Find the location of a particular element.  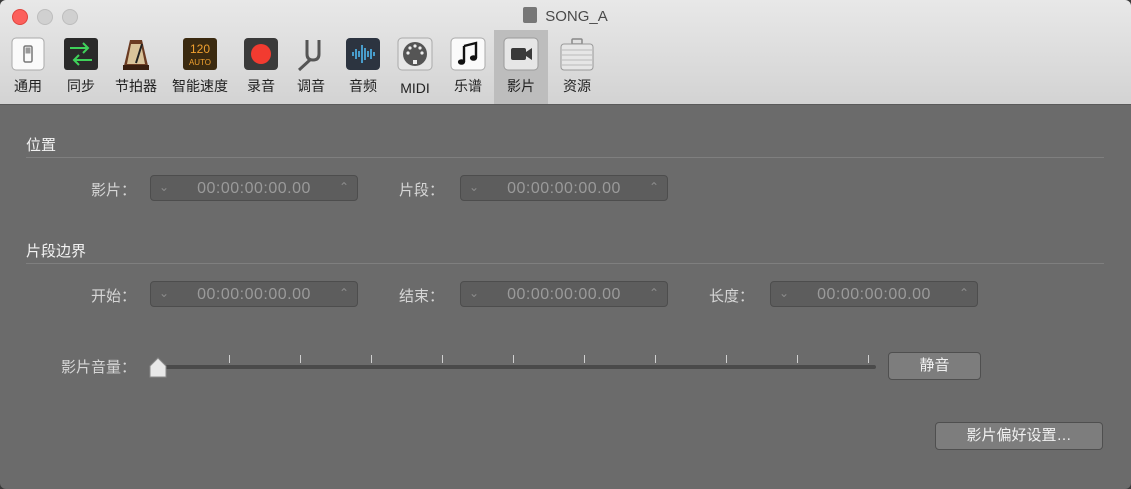

tab-label: 乐谱 is located at coordinates (468, 86).